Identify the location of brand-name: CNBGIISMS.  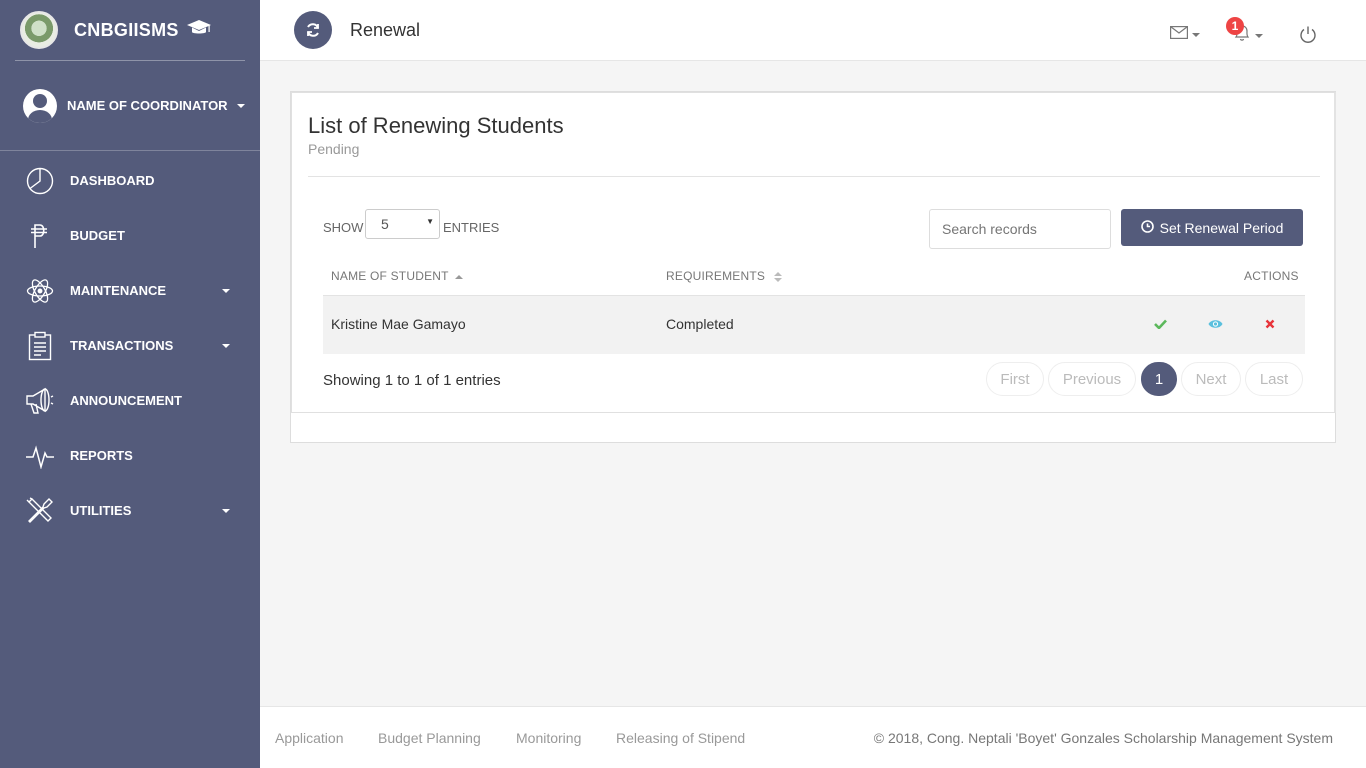
(126, 29).